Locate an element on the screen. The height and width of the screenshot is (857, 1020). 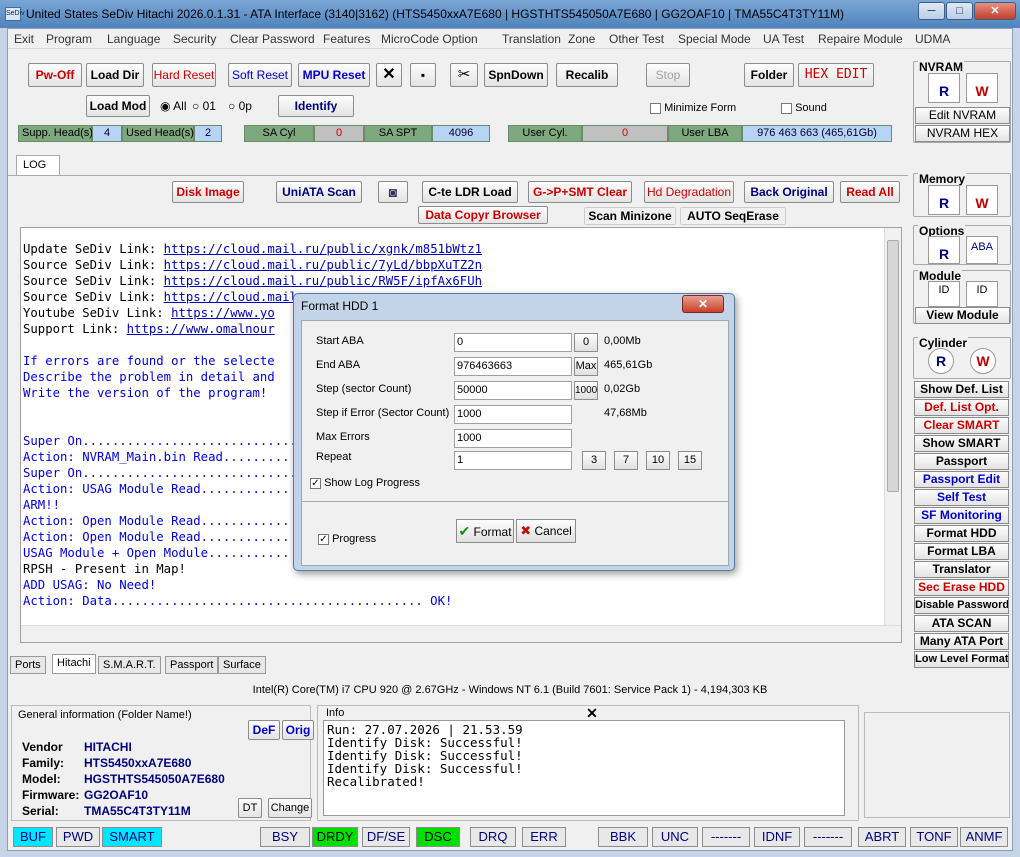
tools-icon: ✂ is located at coordinates (464, 75).